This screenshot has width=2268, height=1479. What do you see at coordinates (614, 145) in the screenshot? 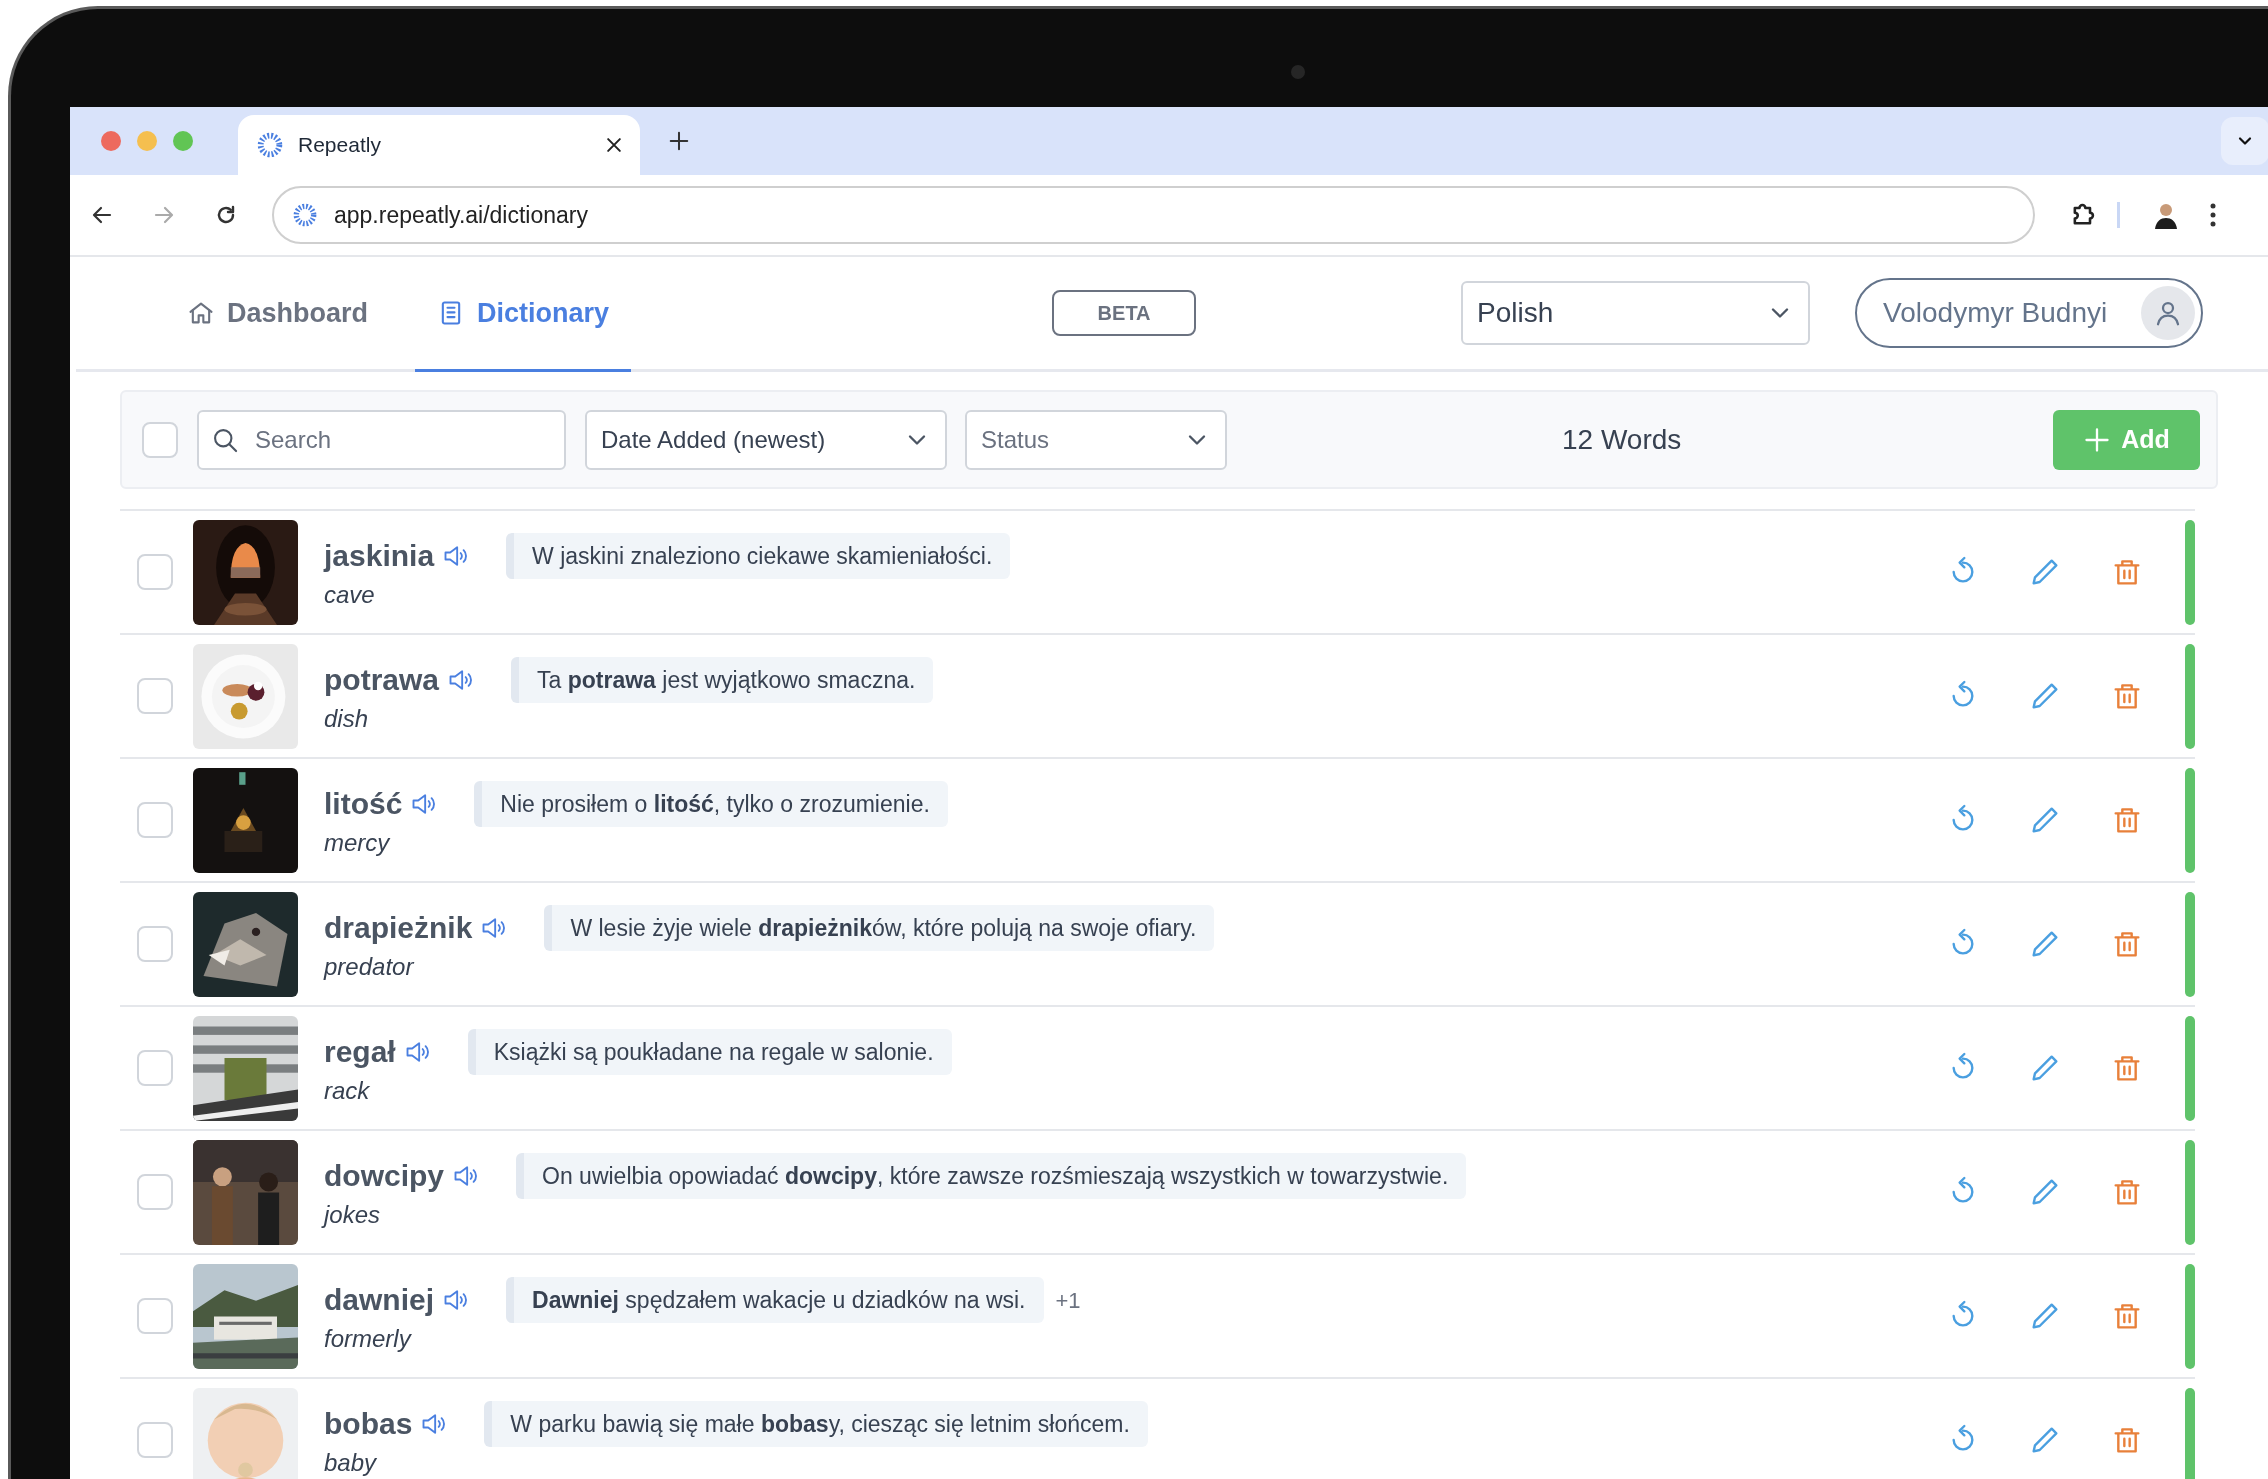
I see `close-icon` at bounding box center [614, 145].